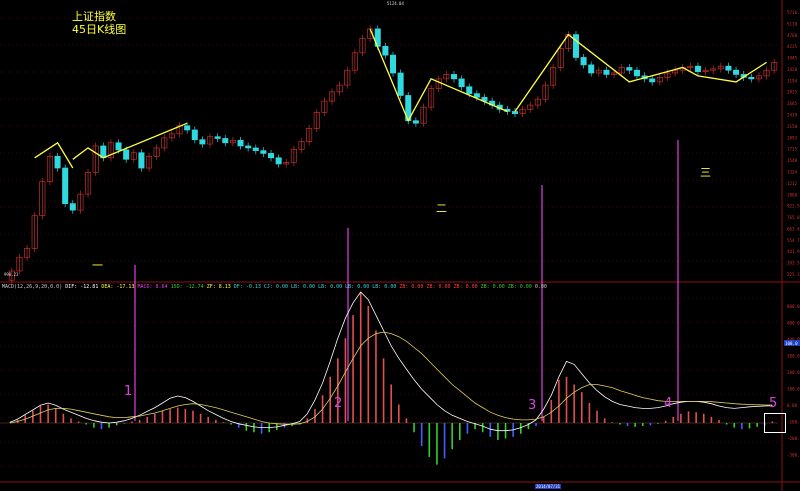 Image resolution: width=800 pixels, height=491 pixels. I want to click on indicator-item-9: LB: 0.00, so click(330, 287).